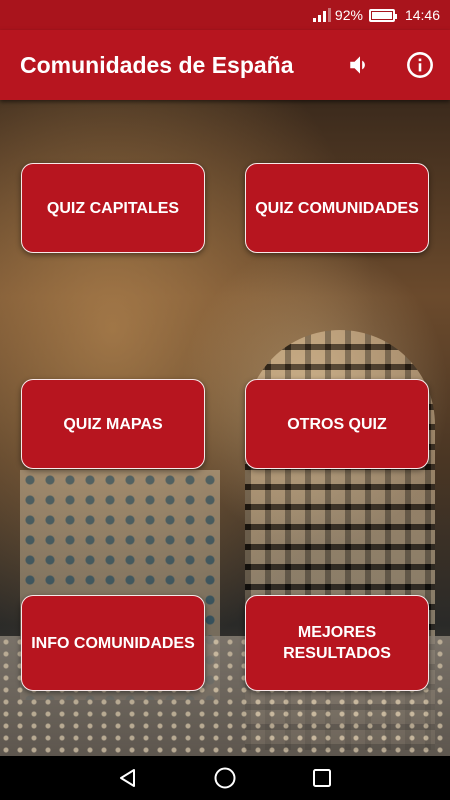  Describe the element at coordinates (348, 15) in the screenshot. I see `battery-percent: 92%` at that location.